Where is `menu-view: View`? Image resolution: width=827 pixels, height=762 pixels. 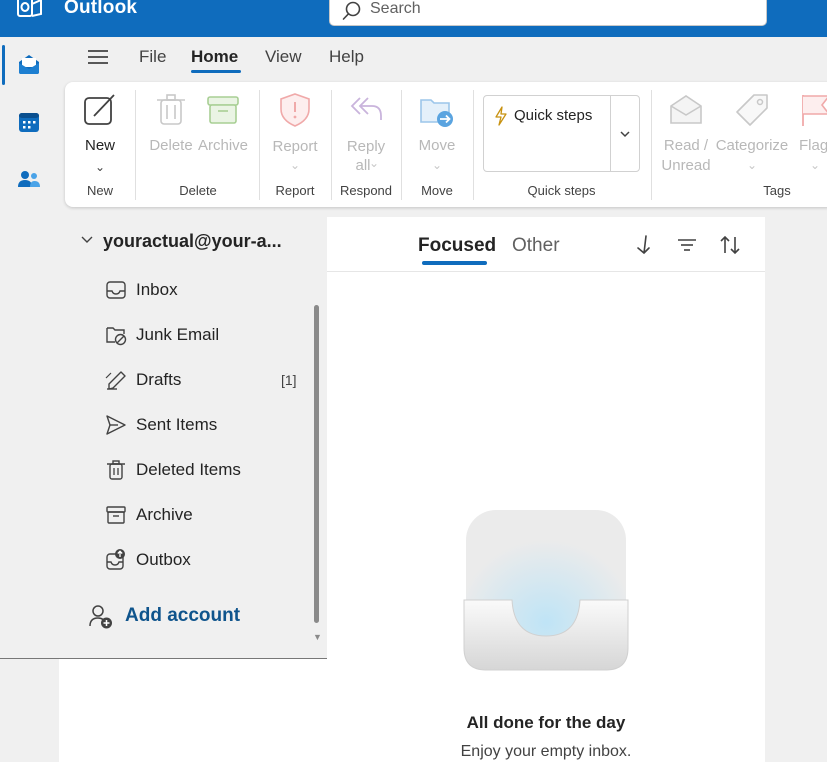
menu-view: View is located at coordinates (283, 57).